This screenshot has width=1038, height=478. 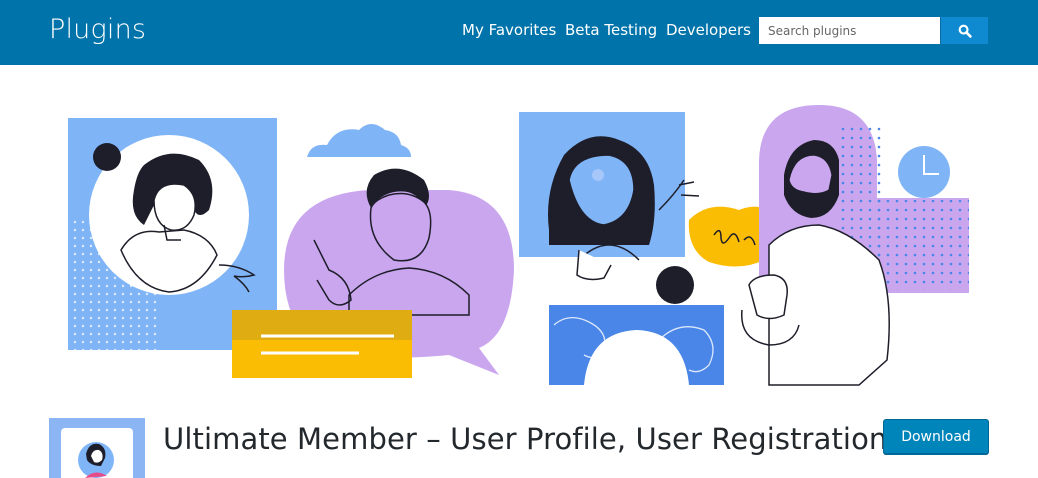 I want to click on search-button, so click(x=964, y=30).